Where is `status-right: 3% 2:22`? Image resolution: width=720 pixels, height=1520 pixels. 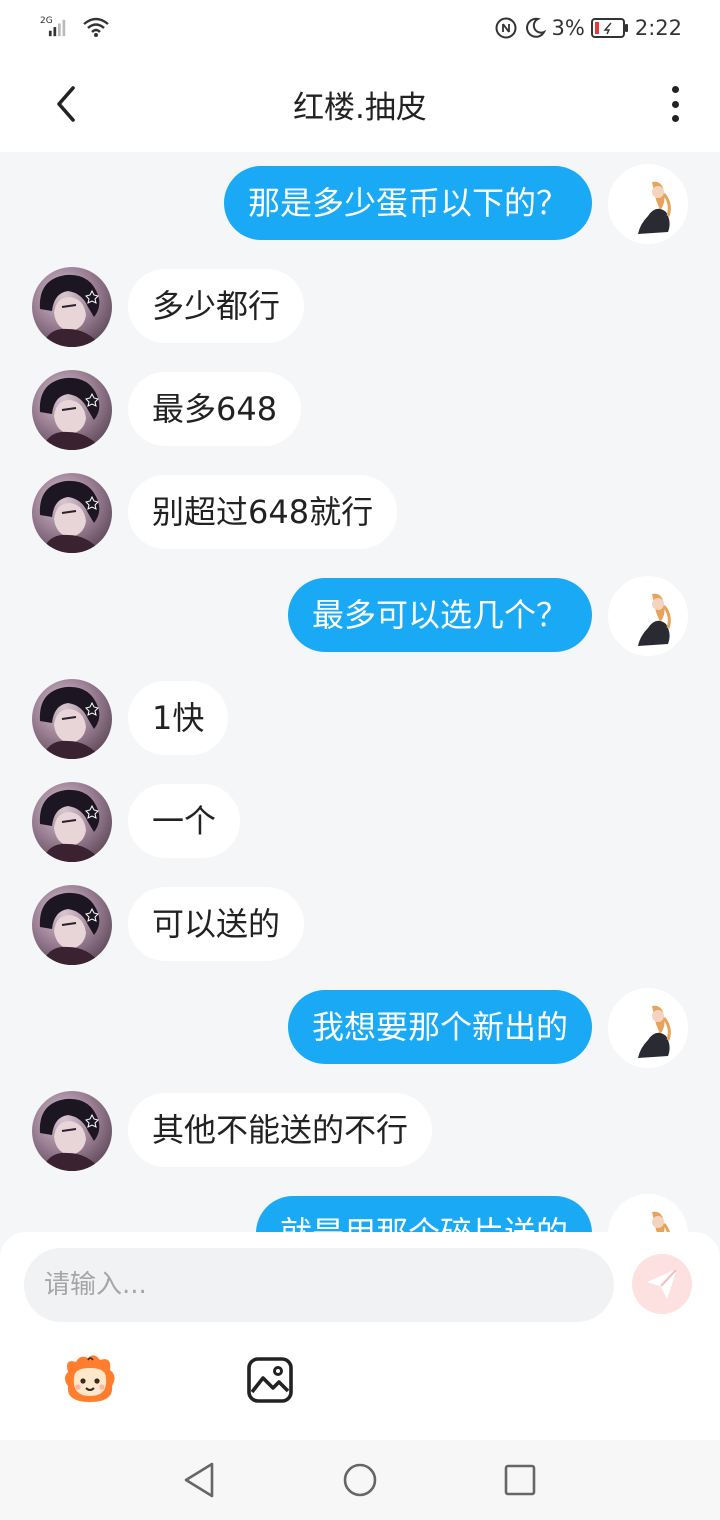 status-right: 3% 2:22 is located at coordinates (588, 28).